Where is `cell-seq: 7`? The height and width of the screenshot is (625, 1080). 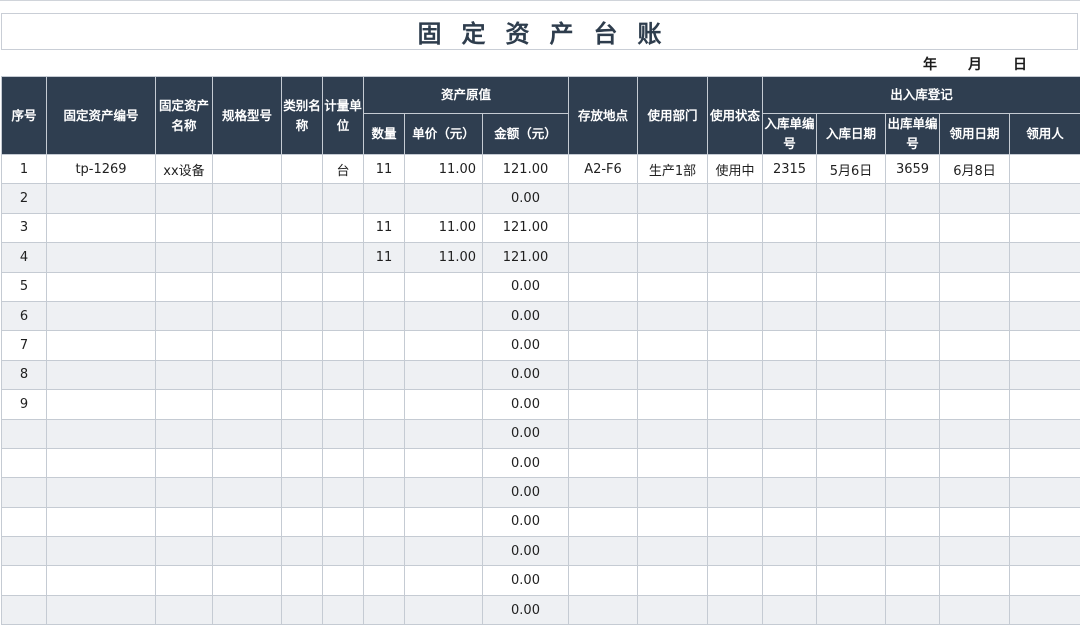 cell-seq: 7 is located at coordinates (24, 345).